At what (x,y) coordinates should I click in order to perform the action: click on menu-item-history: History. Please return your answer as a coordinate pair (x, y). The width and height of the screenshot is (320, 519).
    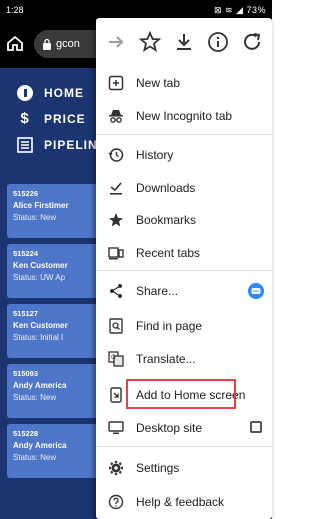
    Looking at the image, I should click on (184, 155).